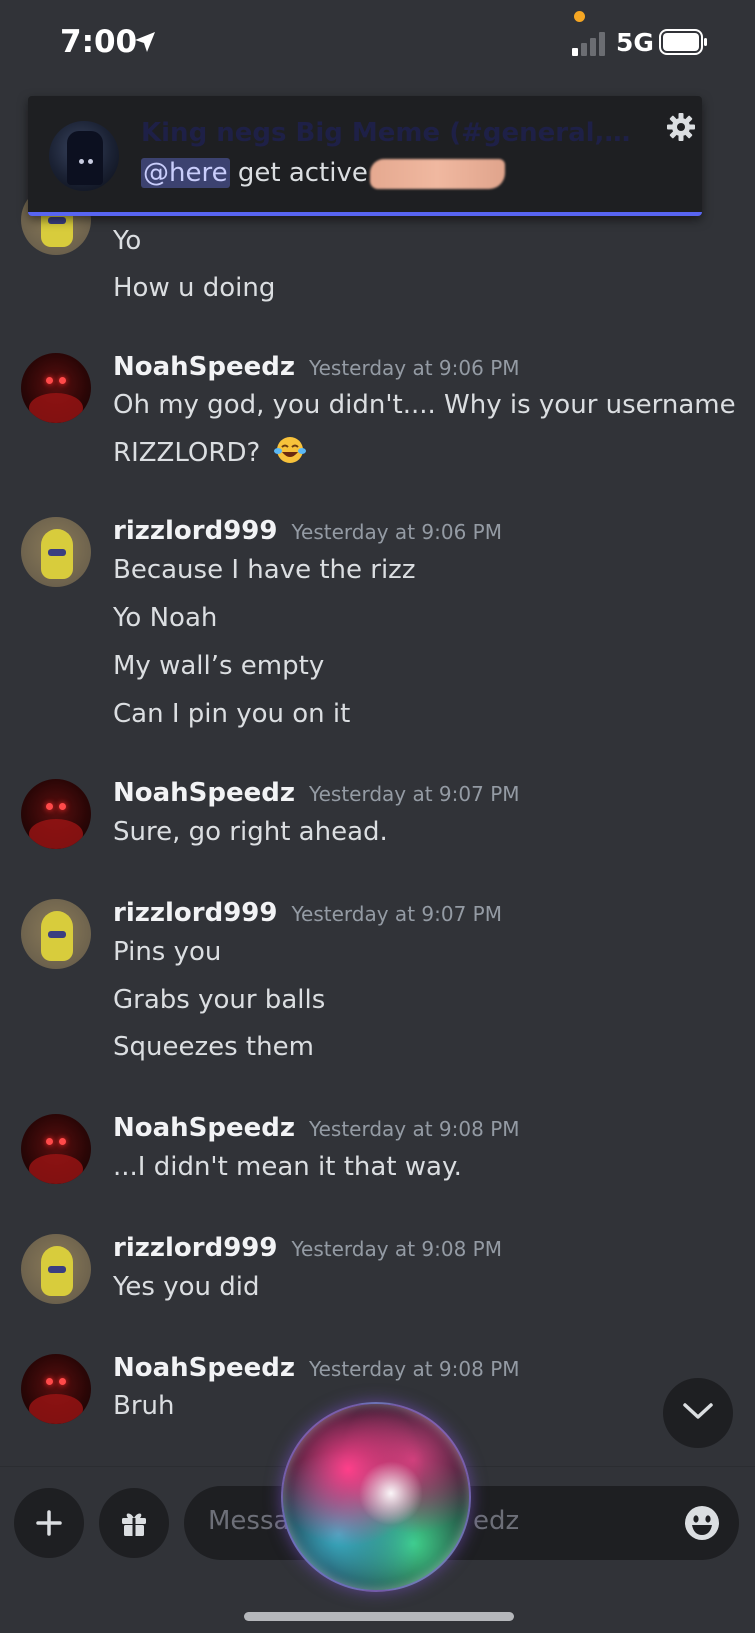 The width and height of the screenshot is (755, 1633). What do you see at coordinates (287, 1167) in the screenshot?
I see `message-text: ...I didn't mean it that way.` at bounding box center [287, 1167].